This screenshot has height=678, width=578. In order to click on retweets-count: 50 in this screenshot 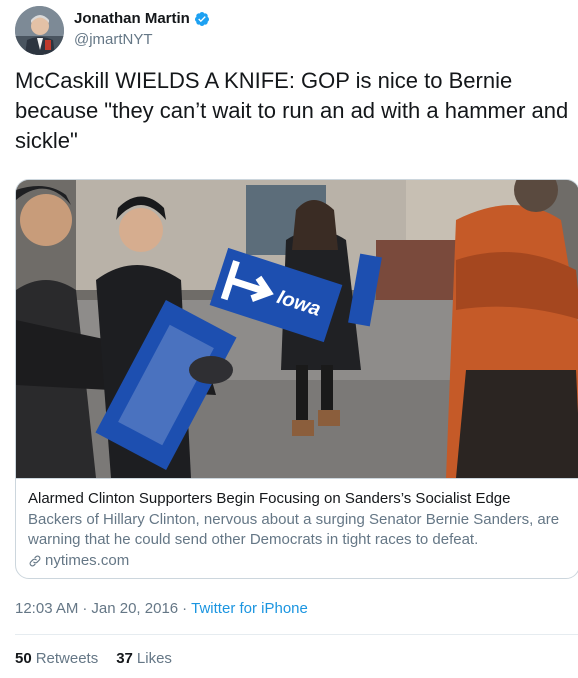, I will do `click(23, 658)`.